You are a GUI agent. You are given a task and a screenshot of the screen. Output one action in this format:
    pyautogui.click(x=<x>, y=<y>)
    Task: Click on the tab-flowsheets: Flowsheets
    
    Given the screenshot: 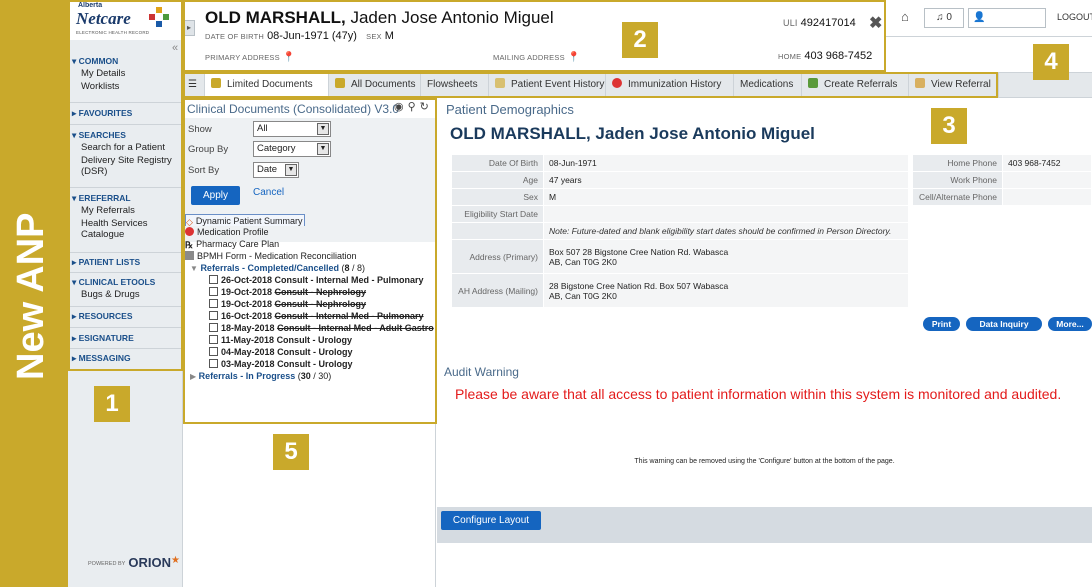 What is the action you would take?
    pyautogui.click(x=455, y=85)
    